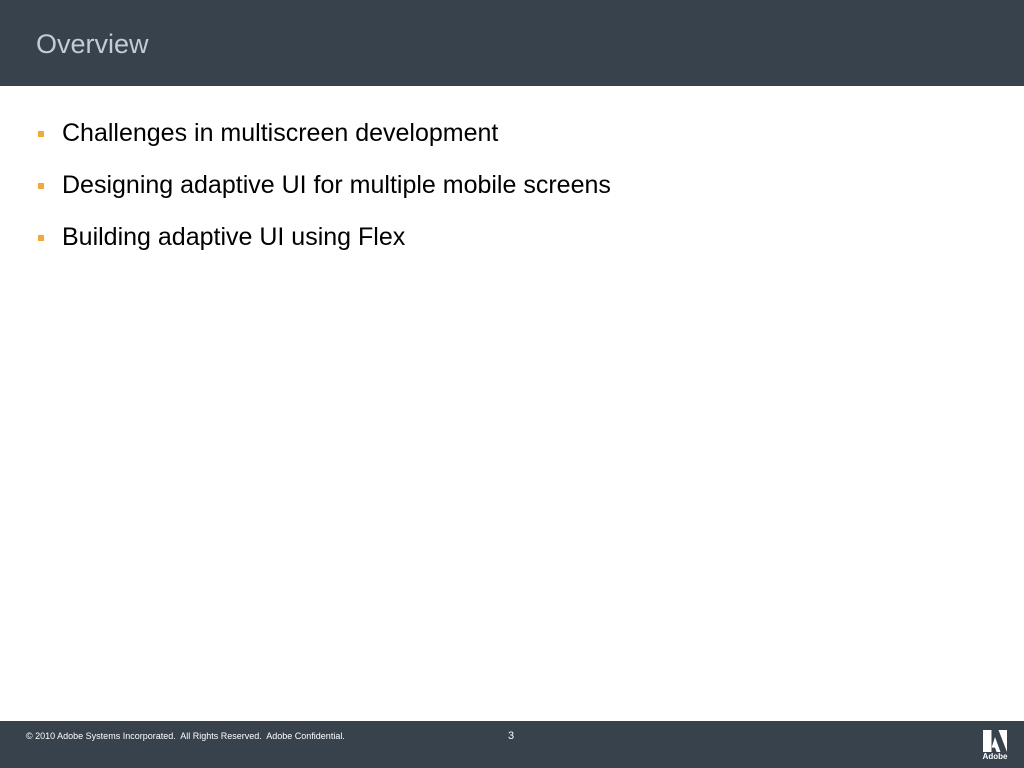 Image resolution: width=1024 pixels, height=768 pixels. I want to click on slide-title: Overview, so click(92, 44).